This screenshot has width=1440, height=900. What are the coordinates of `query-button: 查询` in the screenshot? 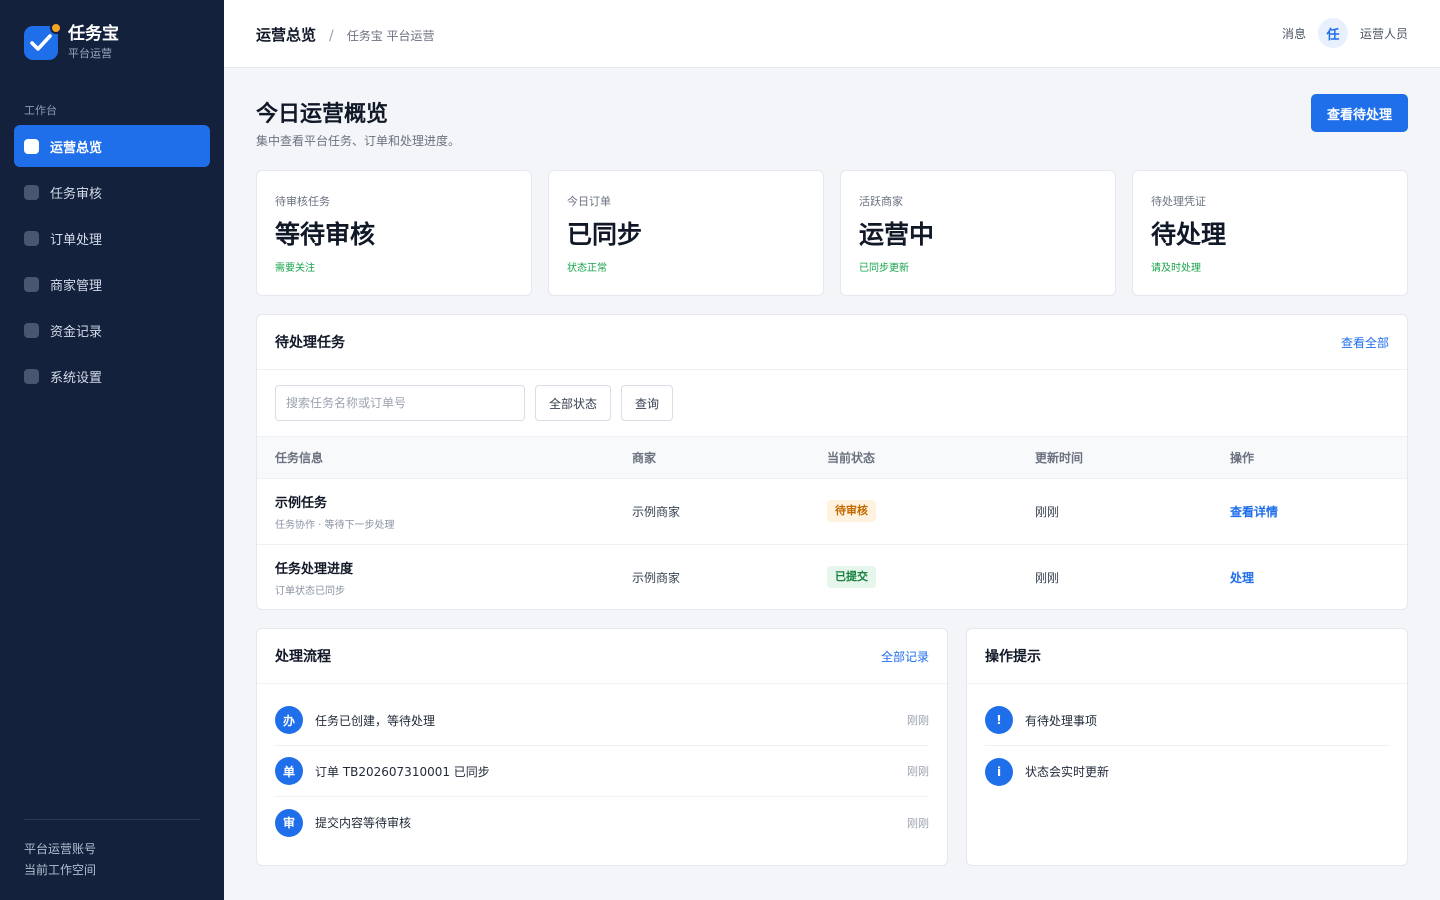 It's located at (647, 403).